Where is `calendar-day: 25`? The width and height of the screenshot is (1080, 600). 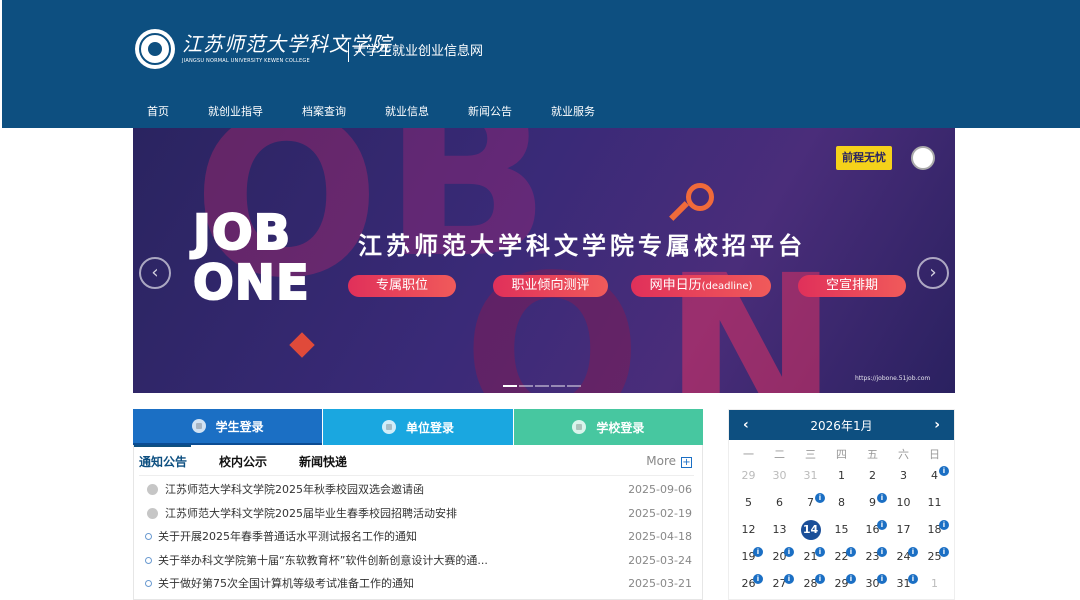
calendar-day: 25 is located at coordinates (934, 561).